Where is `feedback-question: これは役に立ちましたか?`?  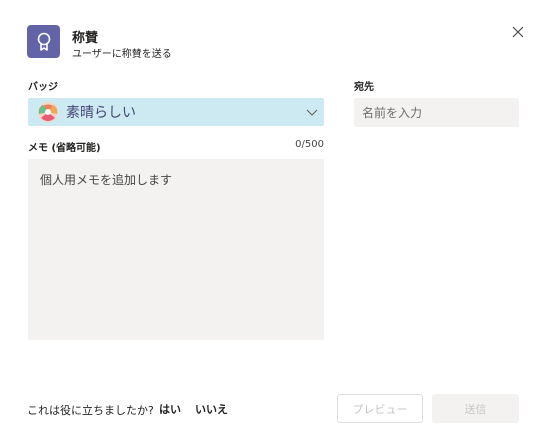
feedback-question: これは役に立ちましたか? is located at coordinates (90, 410).